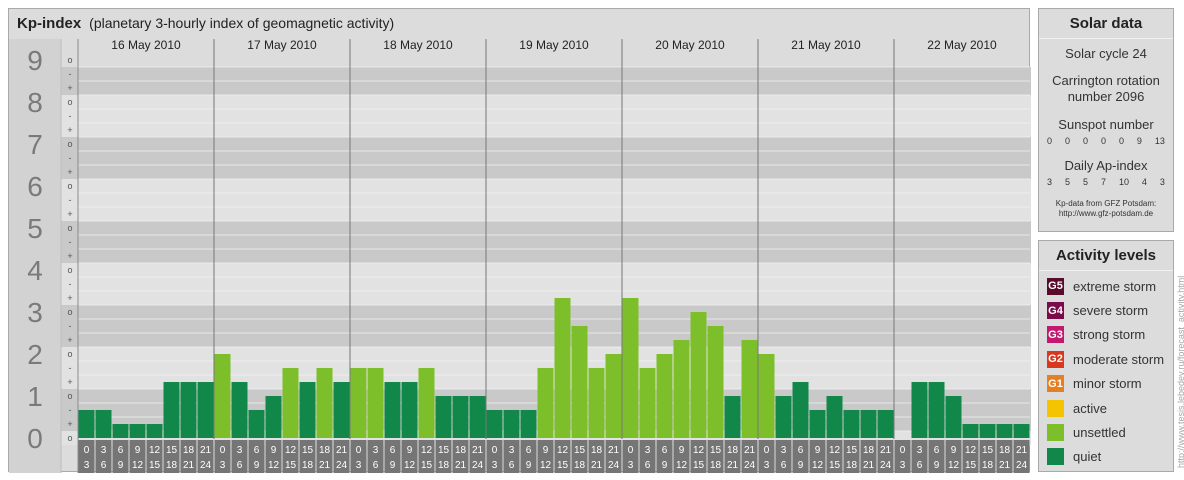  I want to click on solar-panel-title: Solar data, so click(1106, 24).